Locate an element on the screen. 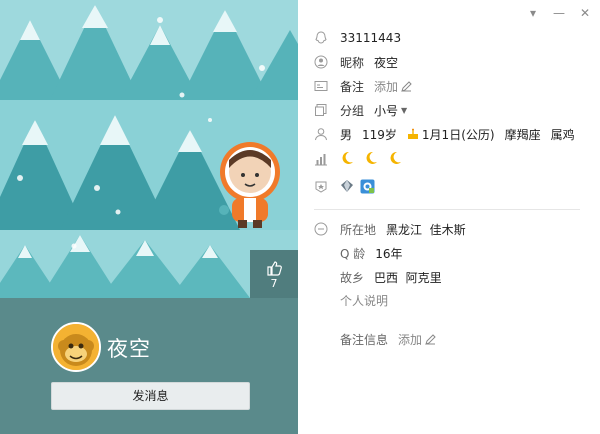  group-row: 分组 小号 ▼ is located at coordinates (360, 110).